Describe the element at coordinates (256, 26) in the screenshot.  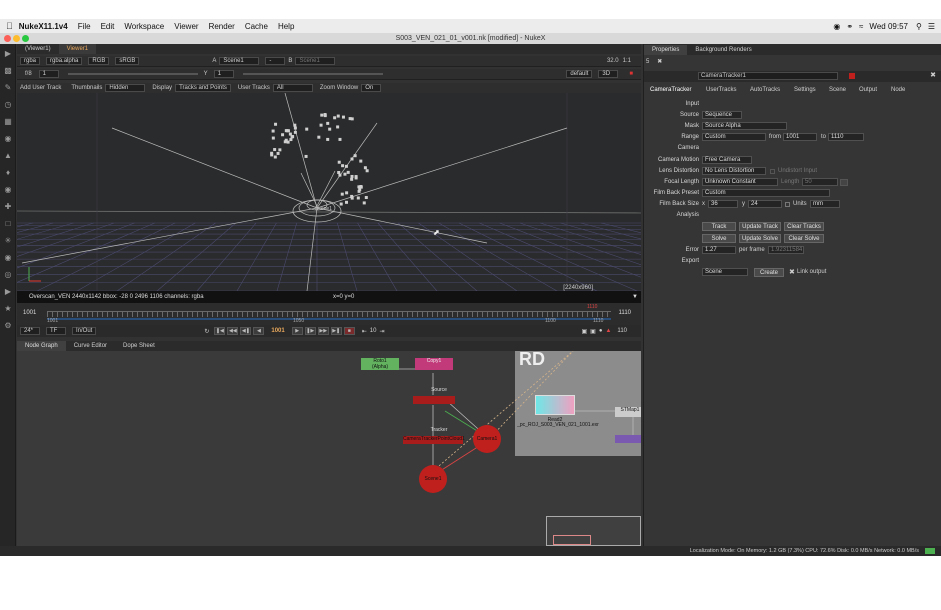
I see `menu-cache: Cache` at that location.